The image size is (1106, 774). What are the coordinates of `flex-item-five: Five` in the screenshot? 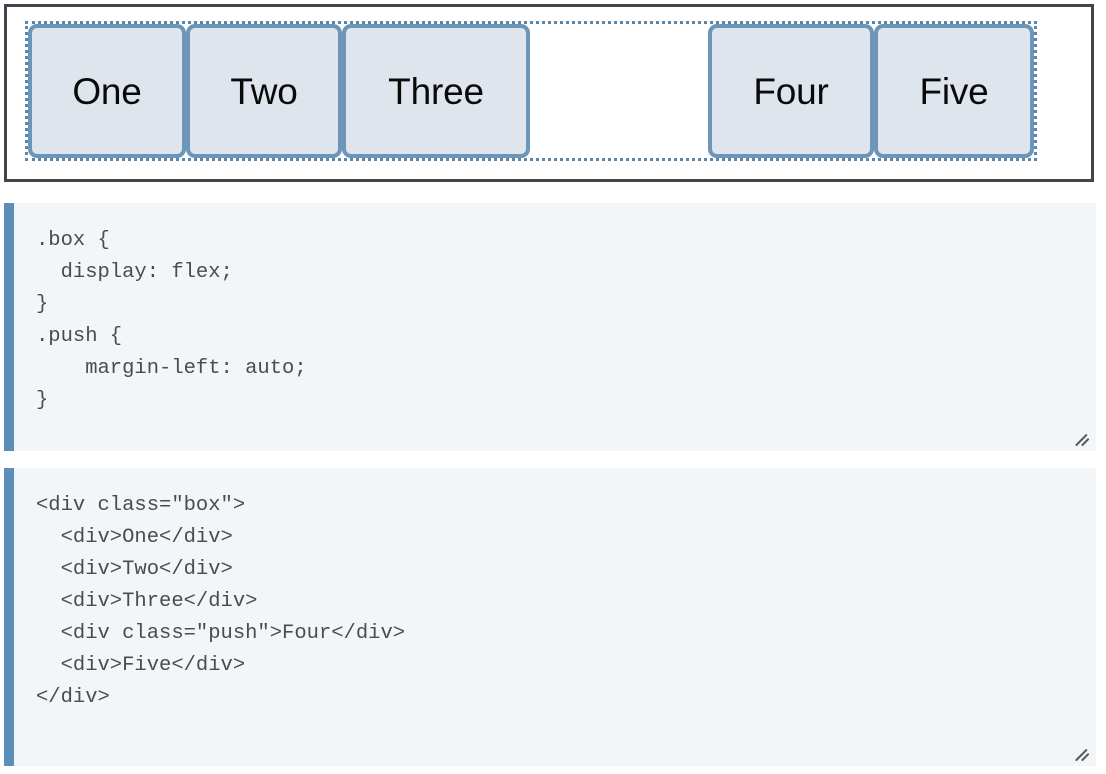 It's located at (954, 91).